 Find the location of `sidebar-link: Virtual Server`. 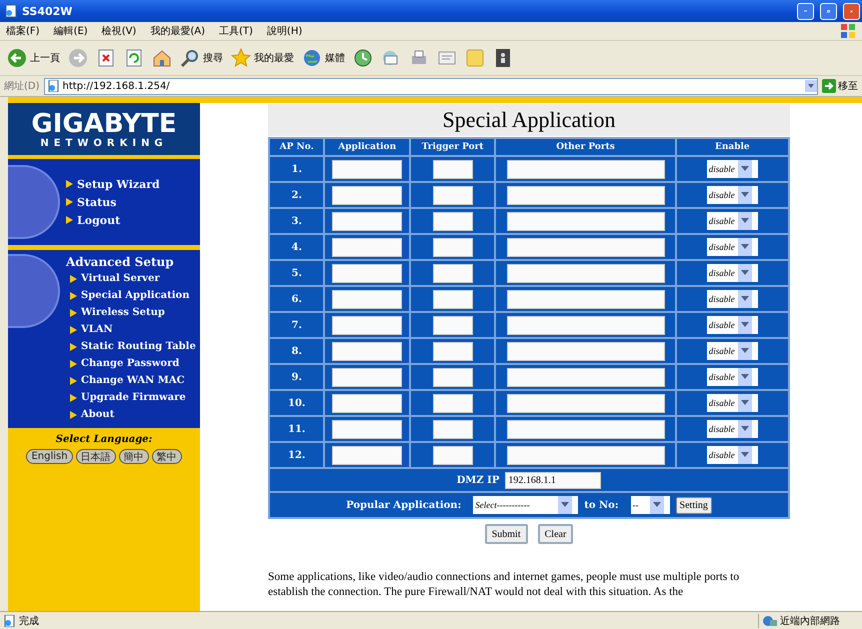

sidebar-link: Virtual Server is located at coordinates (131, 279).